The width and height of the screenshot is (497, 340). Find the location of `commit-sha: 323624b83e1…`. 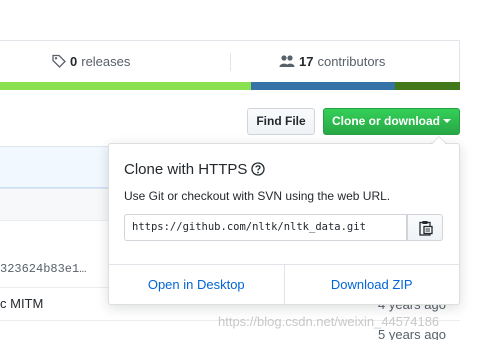

commit-sha: 323624b83e1… is located at coordinates (43, 269).